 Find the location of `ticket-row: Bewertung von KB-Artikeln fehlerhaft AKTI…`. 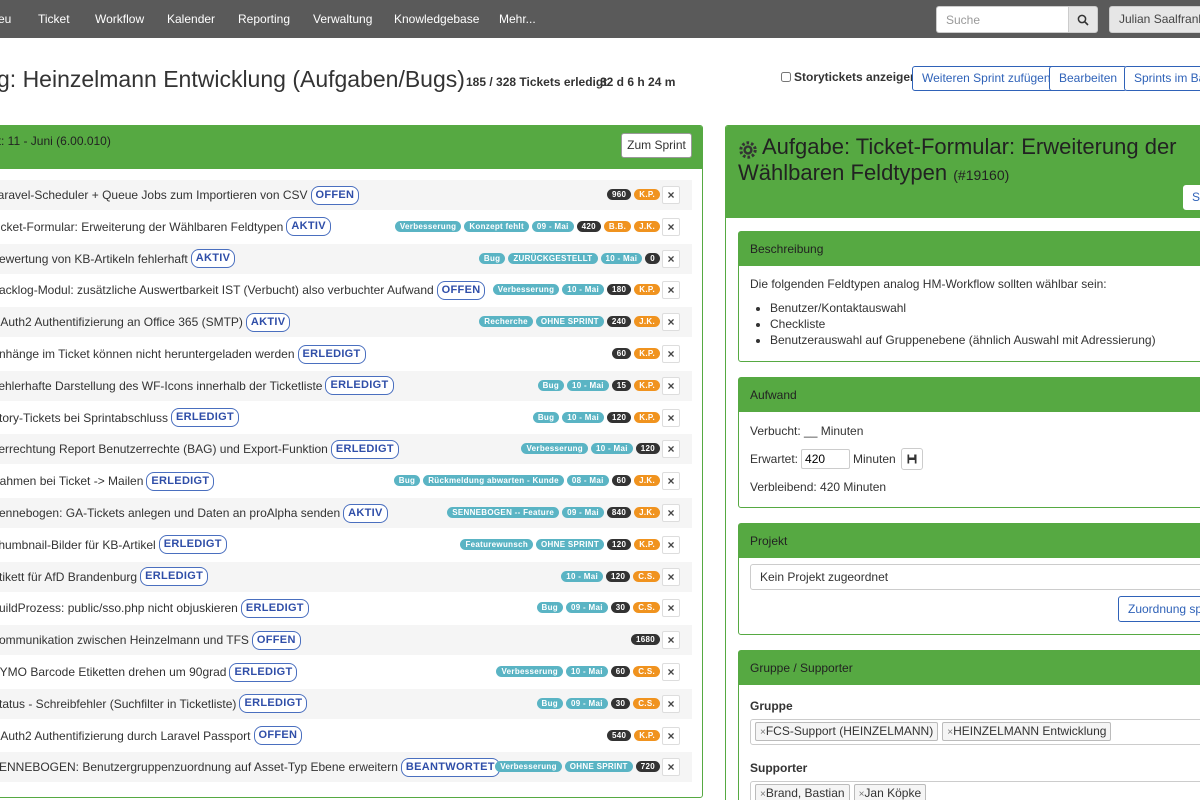

ticket-row: Bewertung von KB-Artikeln fehlerhaft AKTI… is located at coordinates (346, 258).